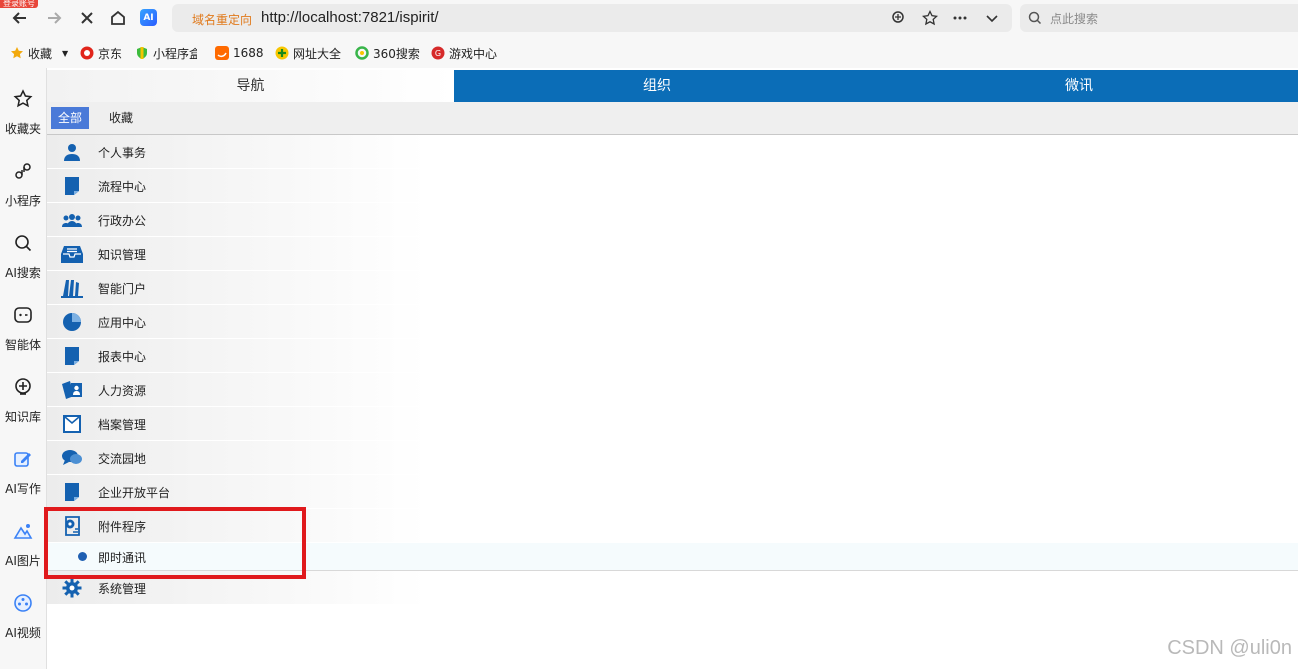 The width and height of the screenshot is (1298, 669). What do you see at coordinates (39, 53) in the screenshot?
I see `favorites-menu: 收藏 ▼` at bounding box center [39, 53].